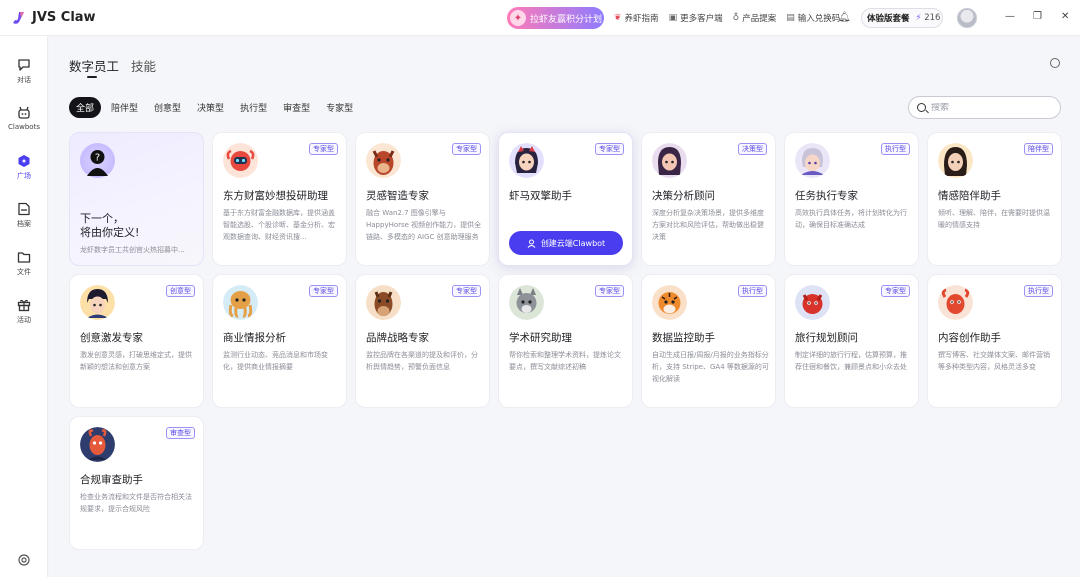  I want to click on card-title: 决策分析顾问, so click(683, 196).